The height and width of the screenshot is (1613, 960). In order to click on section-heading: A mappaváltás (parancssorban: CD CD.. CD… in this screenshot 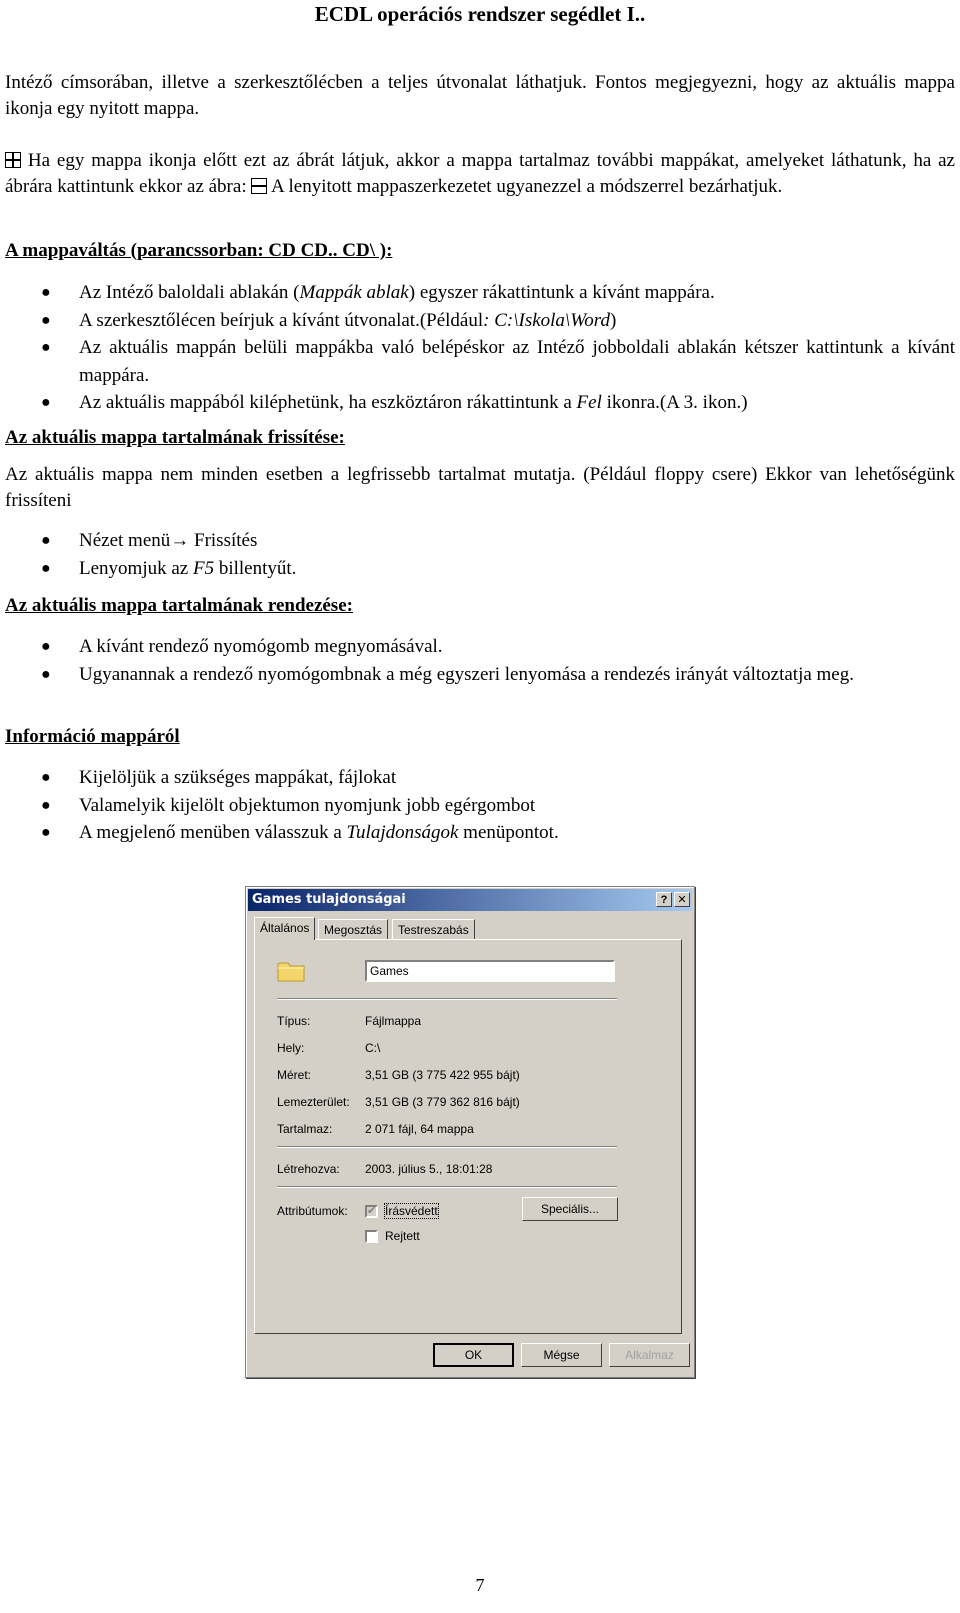, I will do `click(199, 250)`.